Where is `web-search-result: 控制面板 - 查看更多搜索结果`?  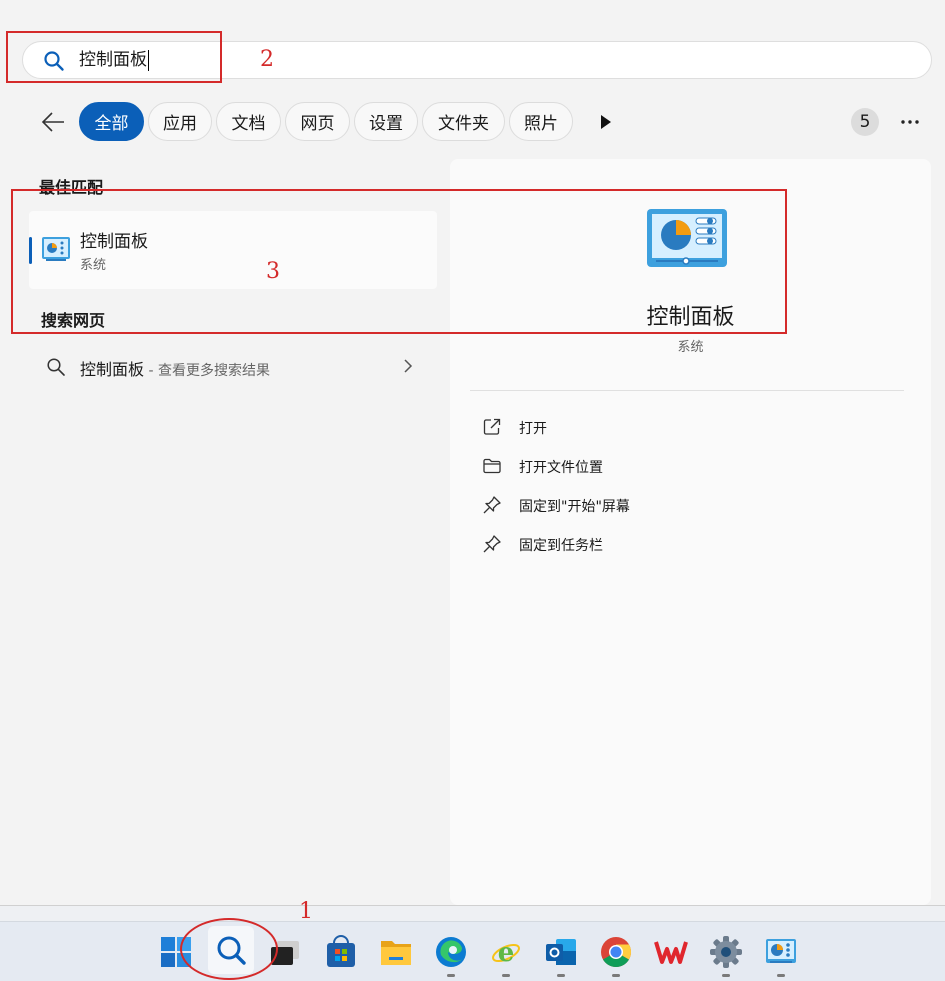
web-search-result: 控制面板 - 查看更多搜索结果 is located at coordinates (233, 366).